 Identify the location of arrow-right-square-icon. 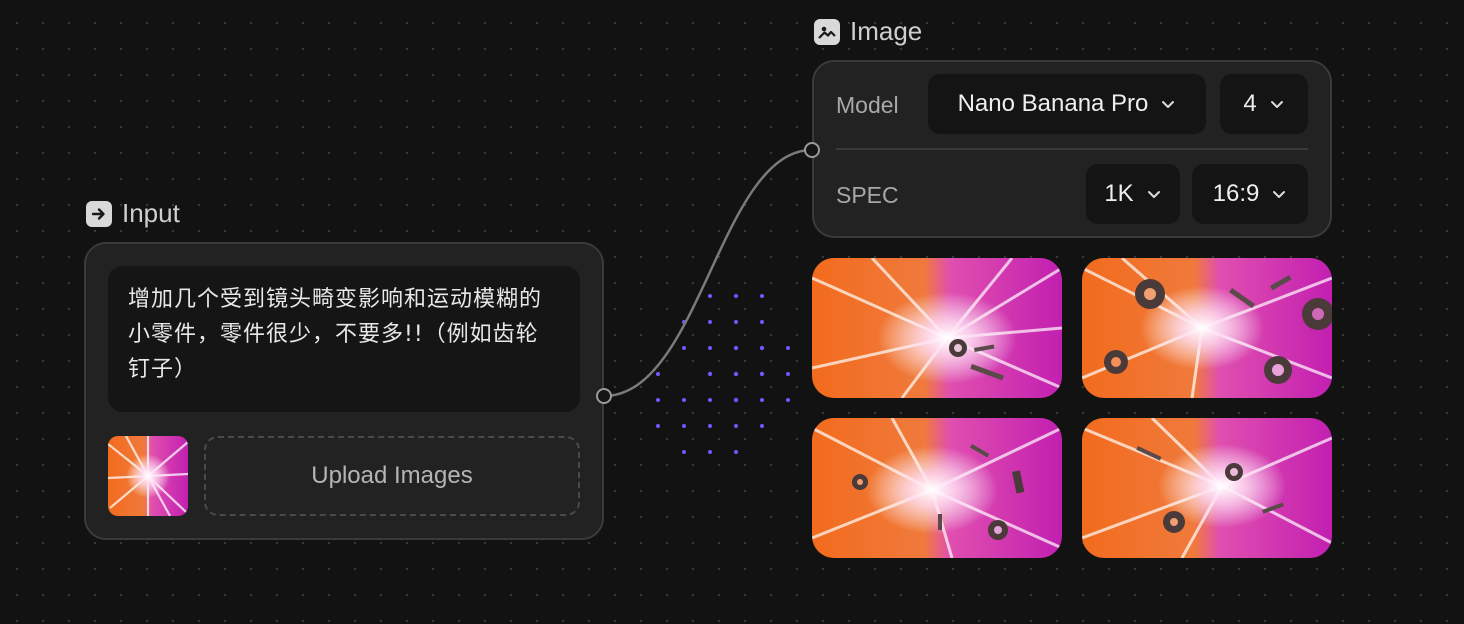
(99, 213).